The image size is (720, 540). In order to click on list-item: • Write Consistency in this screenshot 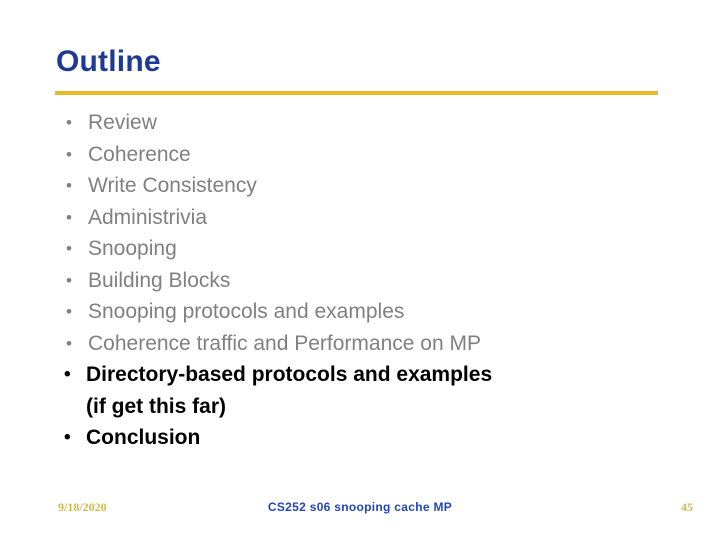, I will do `click(360, 186)`.